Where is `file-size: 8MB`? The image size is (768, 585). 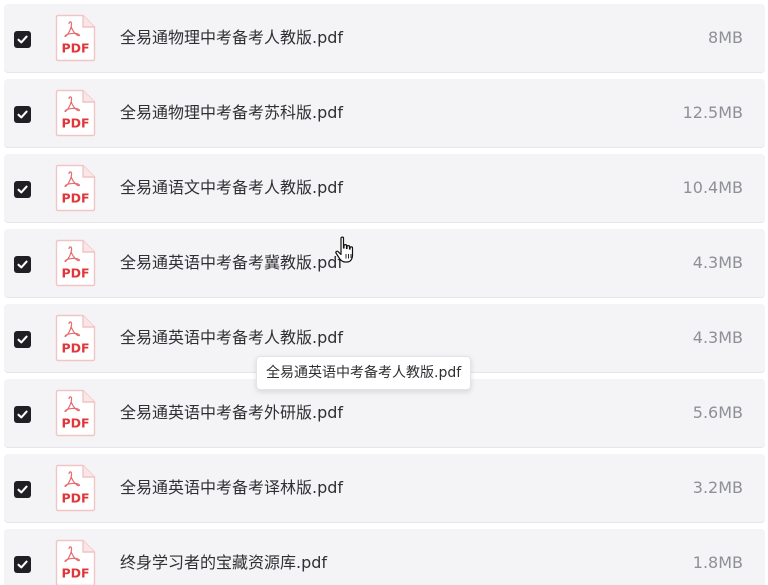 file-size: 8MB is located at coordinates (725, 37).